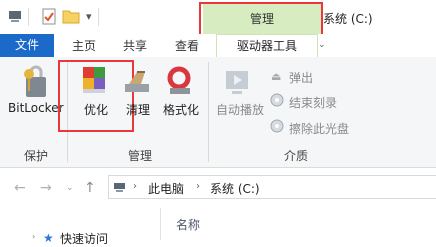 The image size is (436, 247). I want to click on erase-disc-button: 擦除此光盘, so click(319, 129).